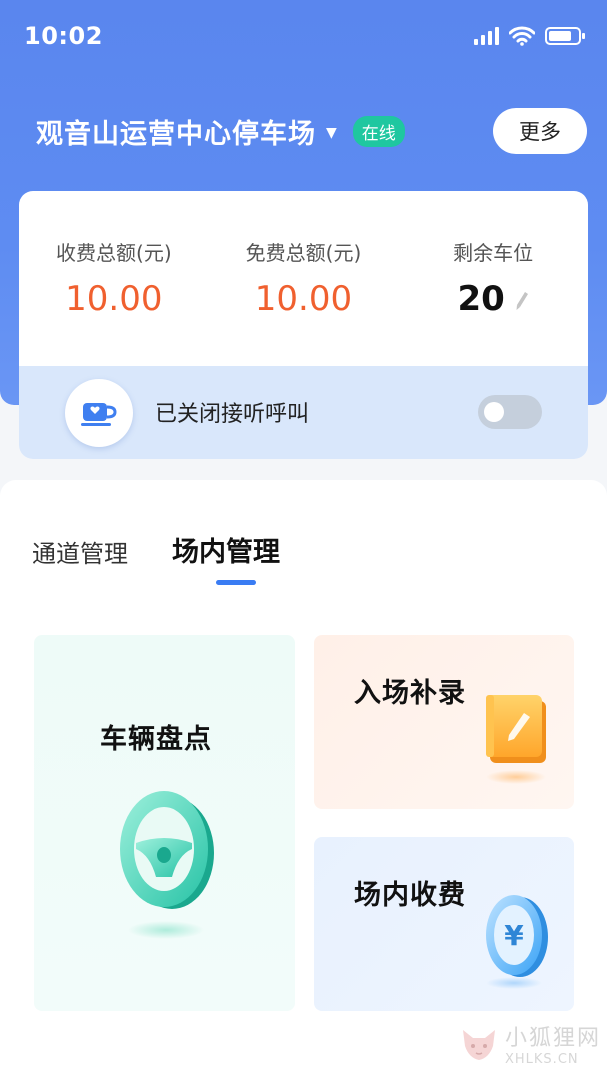 This screenshot has height=1080, width=607. Describe the element at coordinates (444, 924) in the screenshot. I see `in-lot-fee-card: 场内收费 ¥` at that location.